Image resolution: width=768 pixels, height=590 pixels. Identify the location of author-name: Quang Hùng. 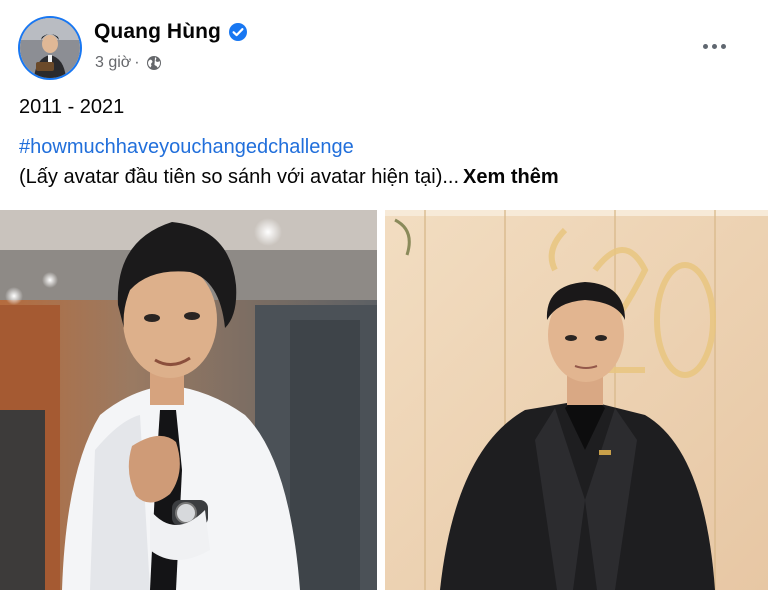
(157, 32).